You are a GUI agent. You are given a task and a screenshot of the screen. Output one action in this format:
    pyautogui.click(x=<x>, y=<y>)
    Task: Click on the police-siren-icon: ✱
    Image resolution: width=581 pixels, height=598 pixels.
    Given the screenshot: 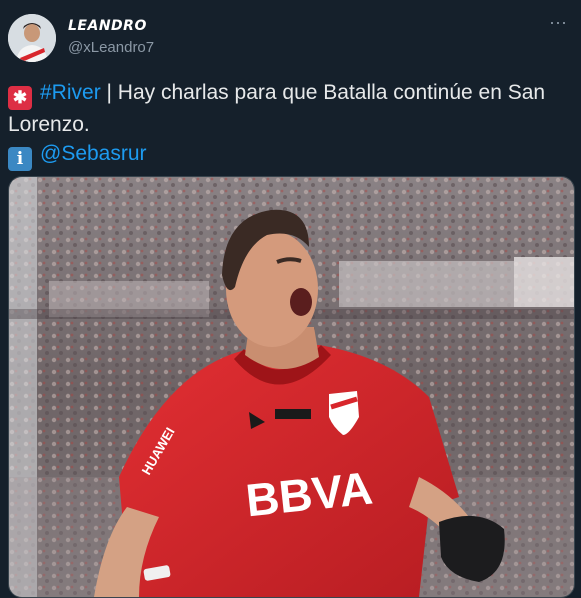 What is the action you would take?
    pyautogui.click(x=20, y=98)
    